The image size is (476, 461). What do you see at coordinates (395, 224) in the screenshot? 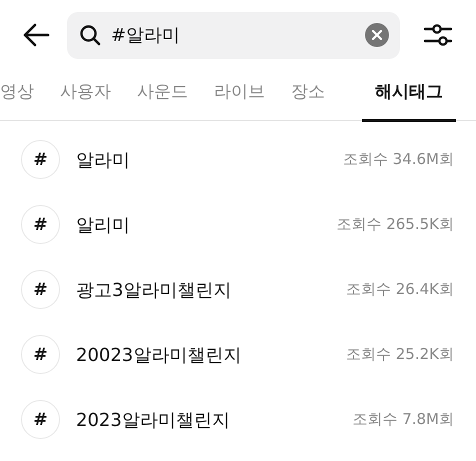
I see `view-count: 조회수 265.5K회` at bounding box center [395, 224].